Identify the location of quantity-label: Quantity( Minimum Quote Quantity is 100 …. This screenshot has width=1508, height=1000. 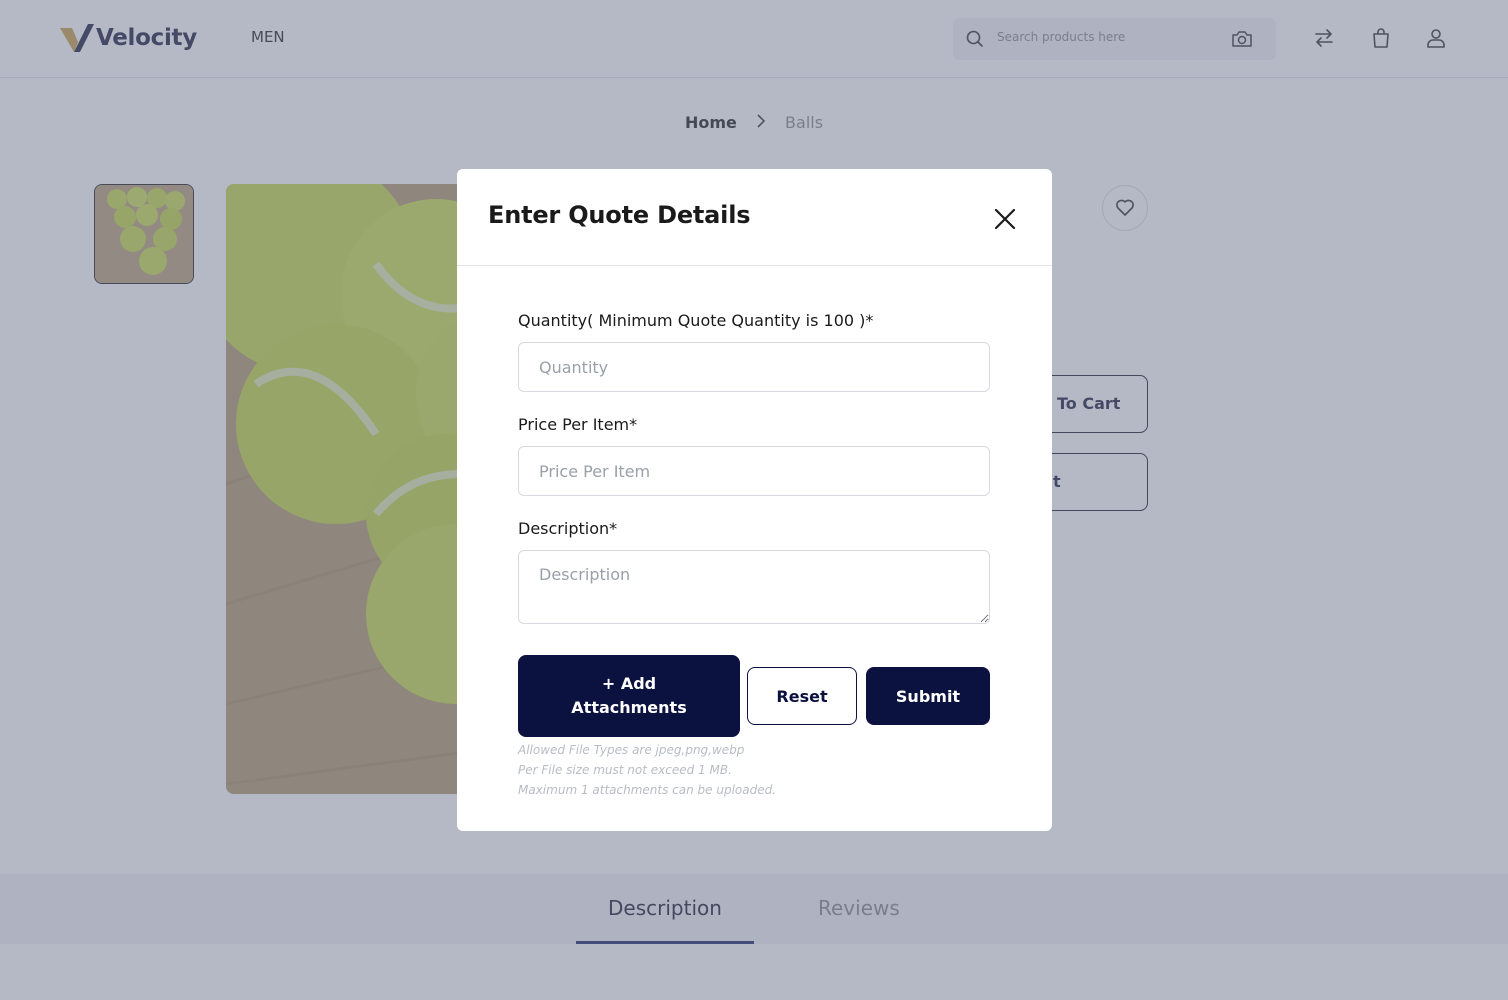
(696, 320).